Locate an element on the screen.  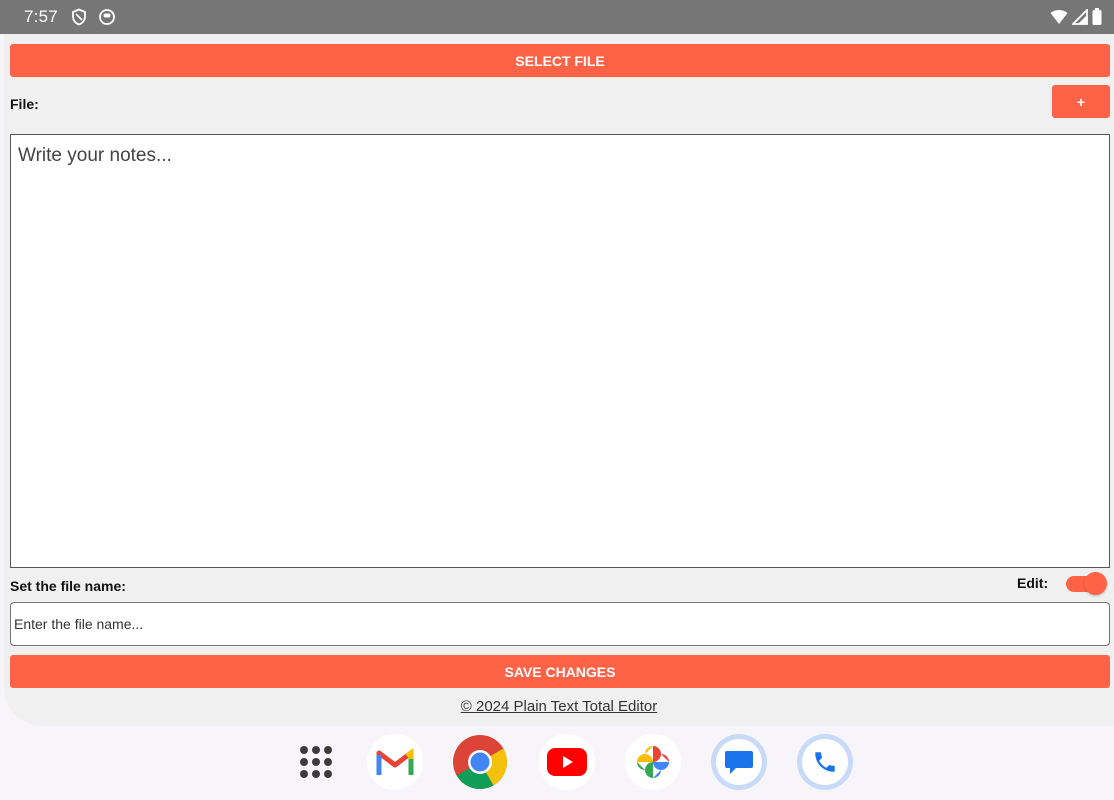
edit-toggle-thumb is located at coordinates (1095, 583).